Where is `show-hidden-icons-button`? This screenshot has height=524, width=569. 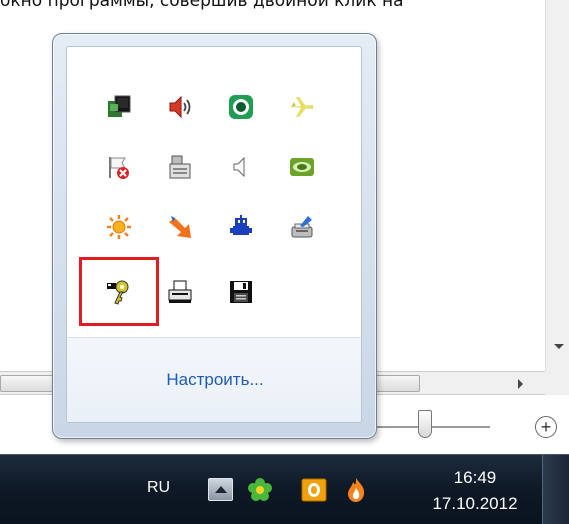
show-hidden-icons-button is located at coordinates (220, 489).